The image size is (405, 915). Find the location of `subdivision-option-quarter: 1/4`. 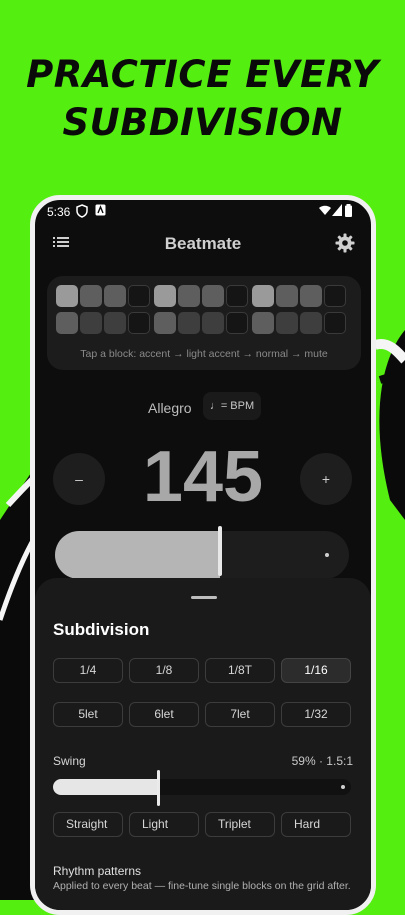

subdivision-option-quarter: 1/4 is located at coordinates (88, 670).